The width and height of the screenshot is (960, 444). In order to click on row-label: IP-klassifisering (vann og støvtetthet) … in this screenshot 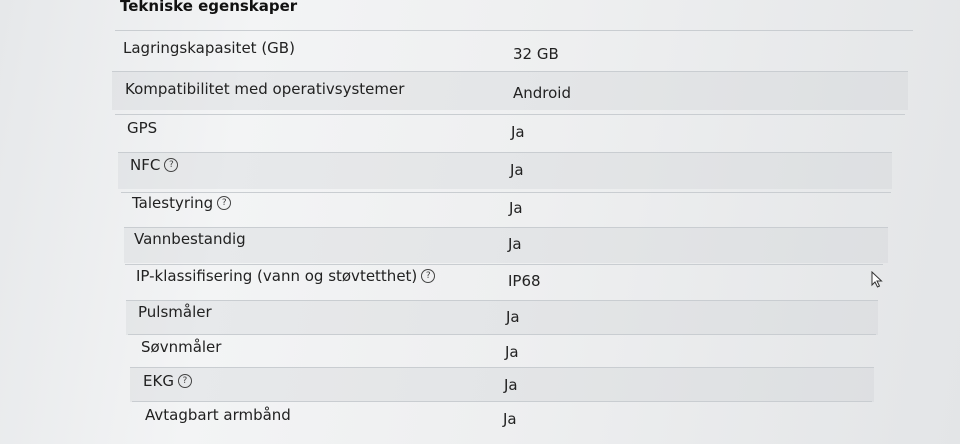, I will do `click(286, 276)`.